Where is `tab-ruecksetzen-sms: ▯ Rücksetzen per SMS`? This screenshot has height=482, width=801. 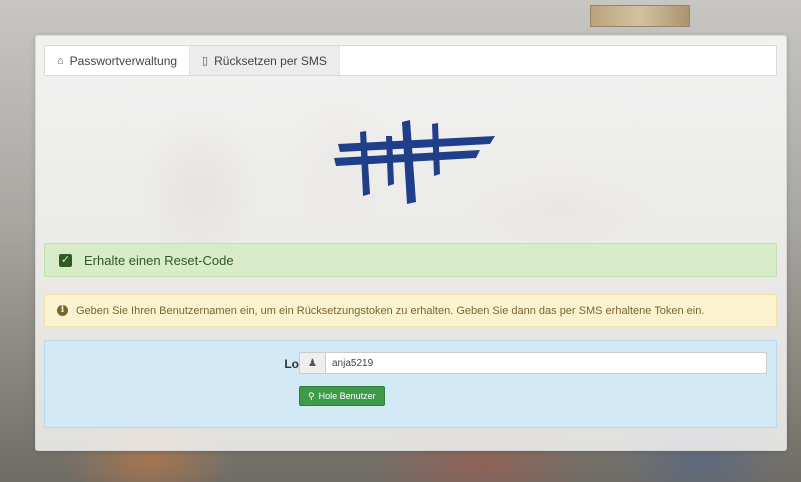 tab-ruecksetzen-sms: ▯ Rücksetzen per SMS is located at coordinates (265, 60).